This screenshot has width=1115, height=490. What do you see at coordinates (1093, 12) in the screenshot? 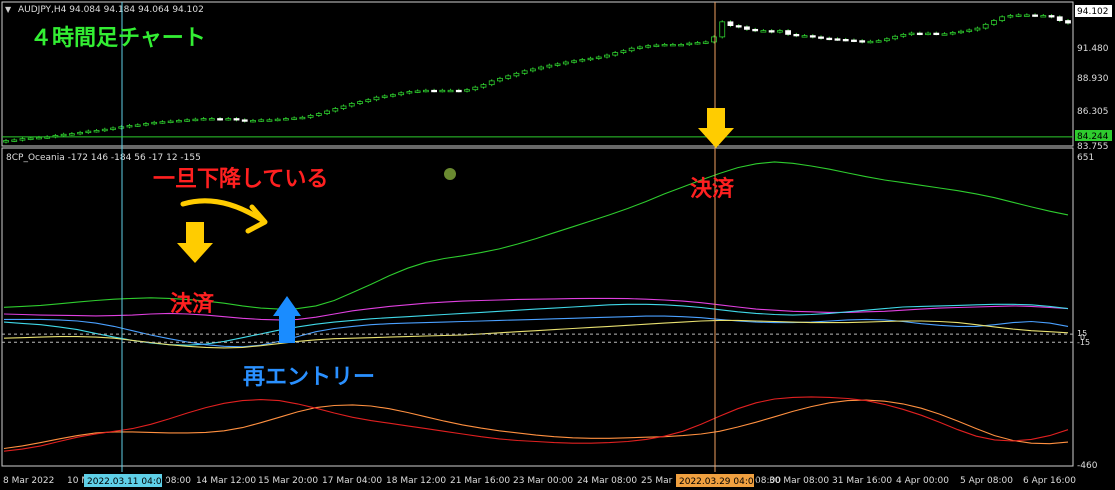
I see `current-price-label: 94.102` at bounding box center [1093, 12].